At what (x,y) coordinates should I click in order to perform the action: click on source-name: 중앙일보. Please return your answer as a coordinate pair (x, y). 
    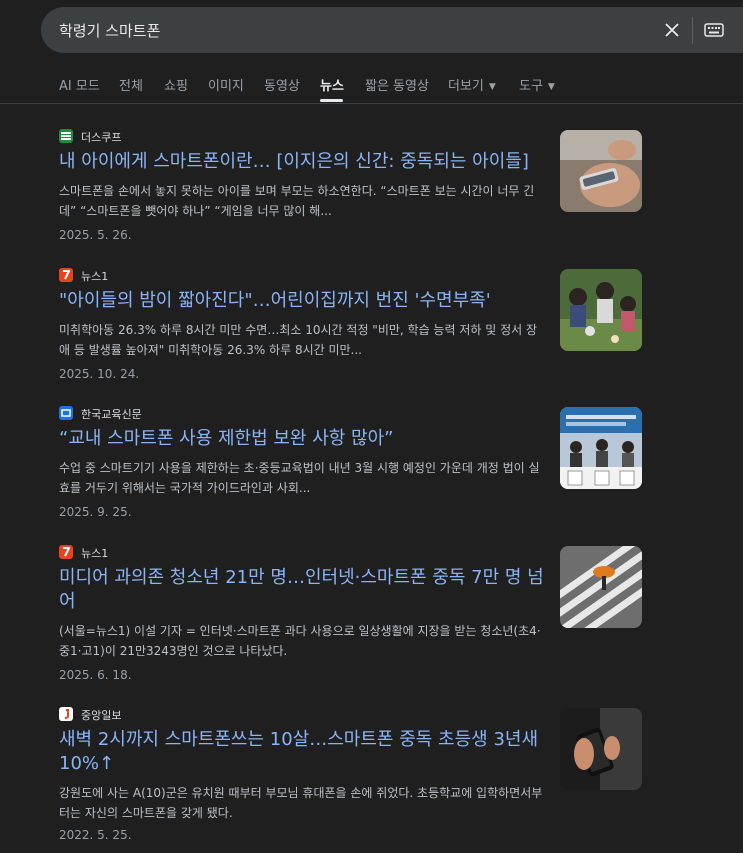
    Looking at the image, I should click on (101, 715).